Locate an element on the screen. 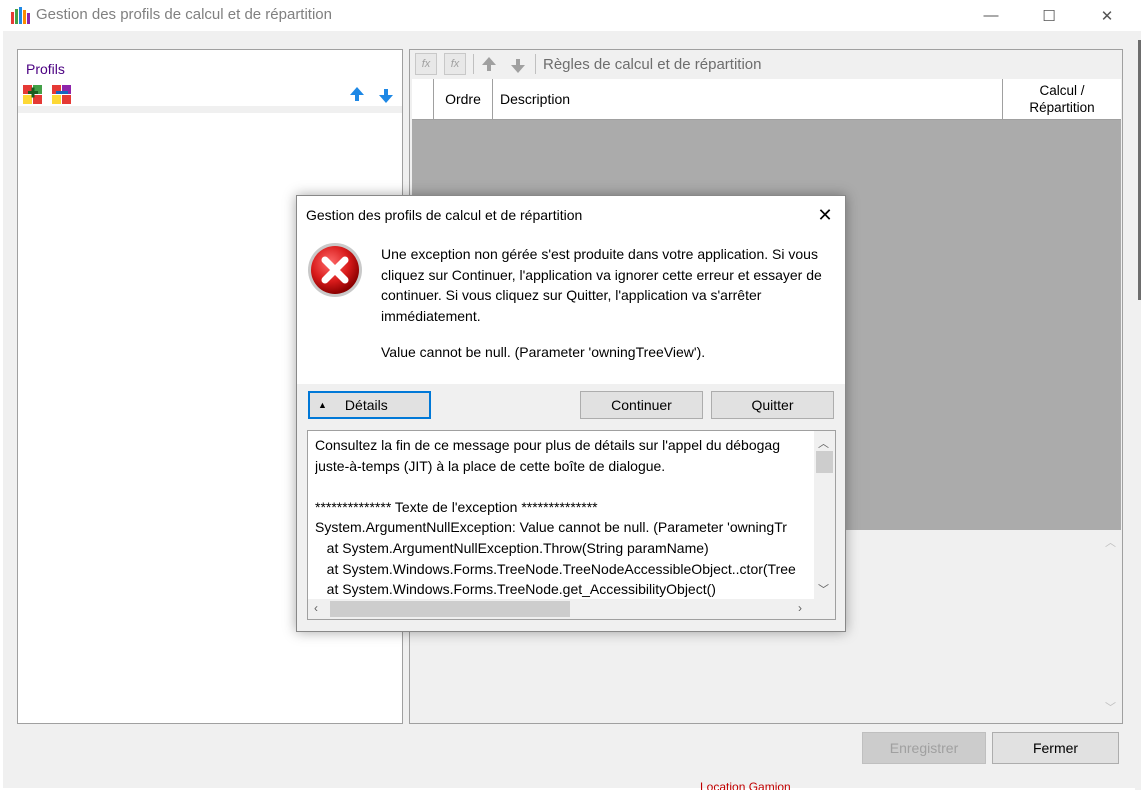 This screenshot has height=790, width=1141. formula-alt-button: fx is located at coordinates (455, 64).